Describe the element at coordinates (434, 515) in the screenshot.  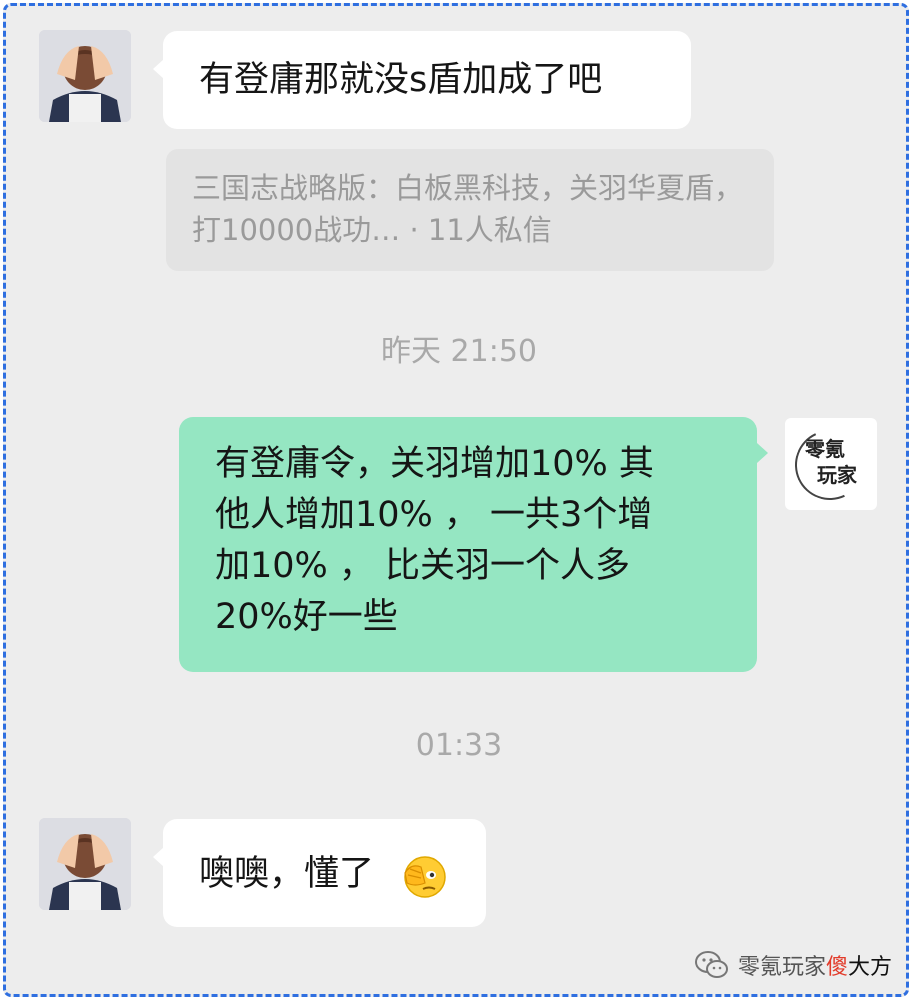
I see `outgoing-message-line: 他人增加10% ， 一共3个增` at that location.